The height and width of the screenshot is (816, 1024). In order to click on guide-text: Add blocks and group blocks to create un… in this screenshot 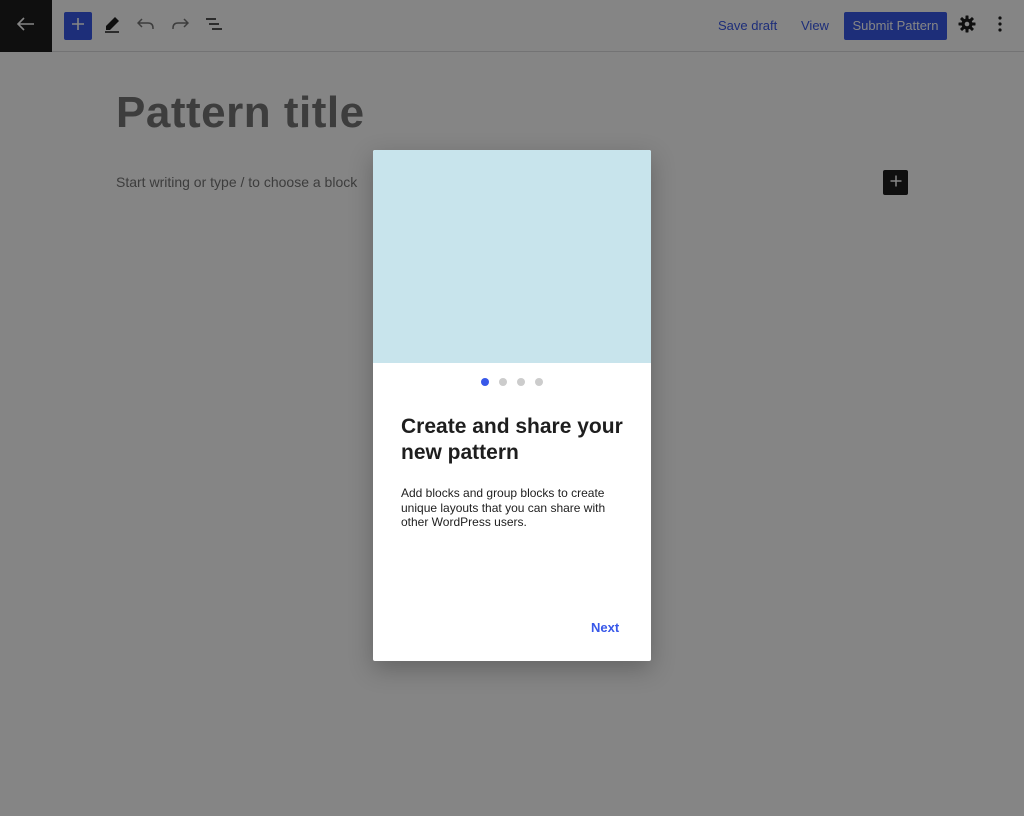, I will do `click(503, 507)`.